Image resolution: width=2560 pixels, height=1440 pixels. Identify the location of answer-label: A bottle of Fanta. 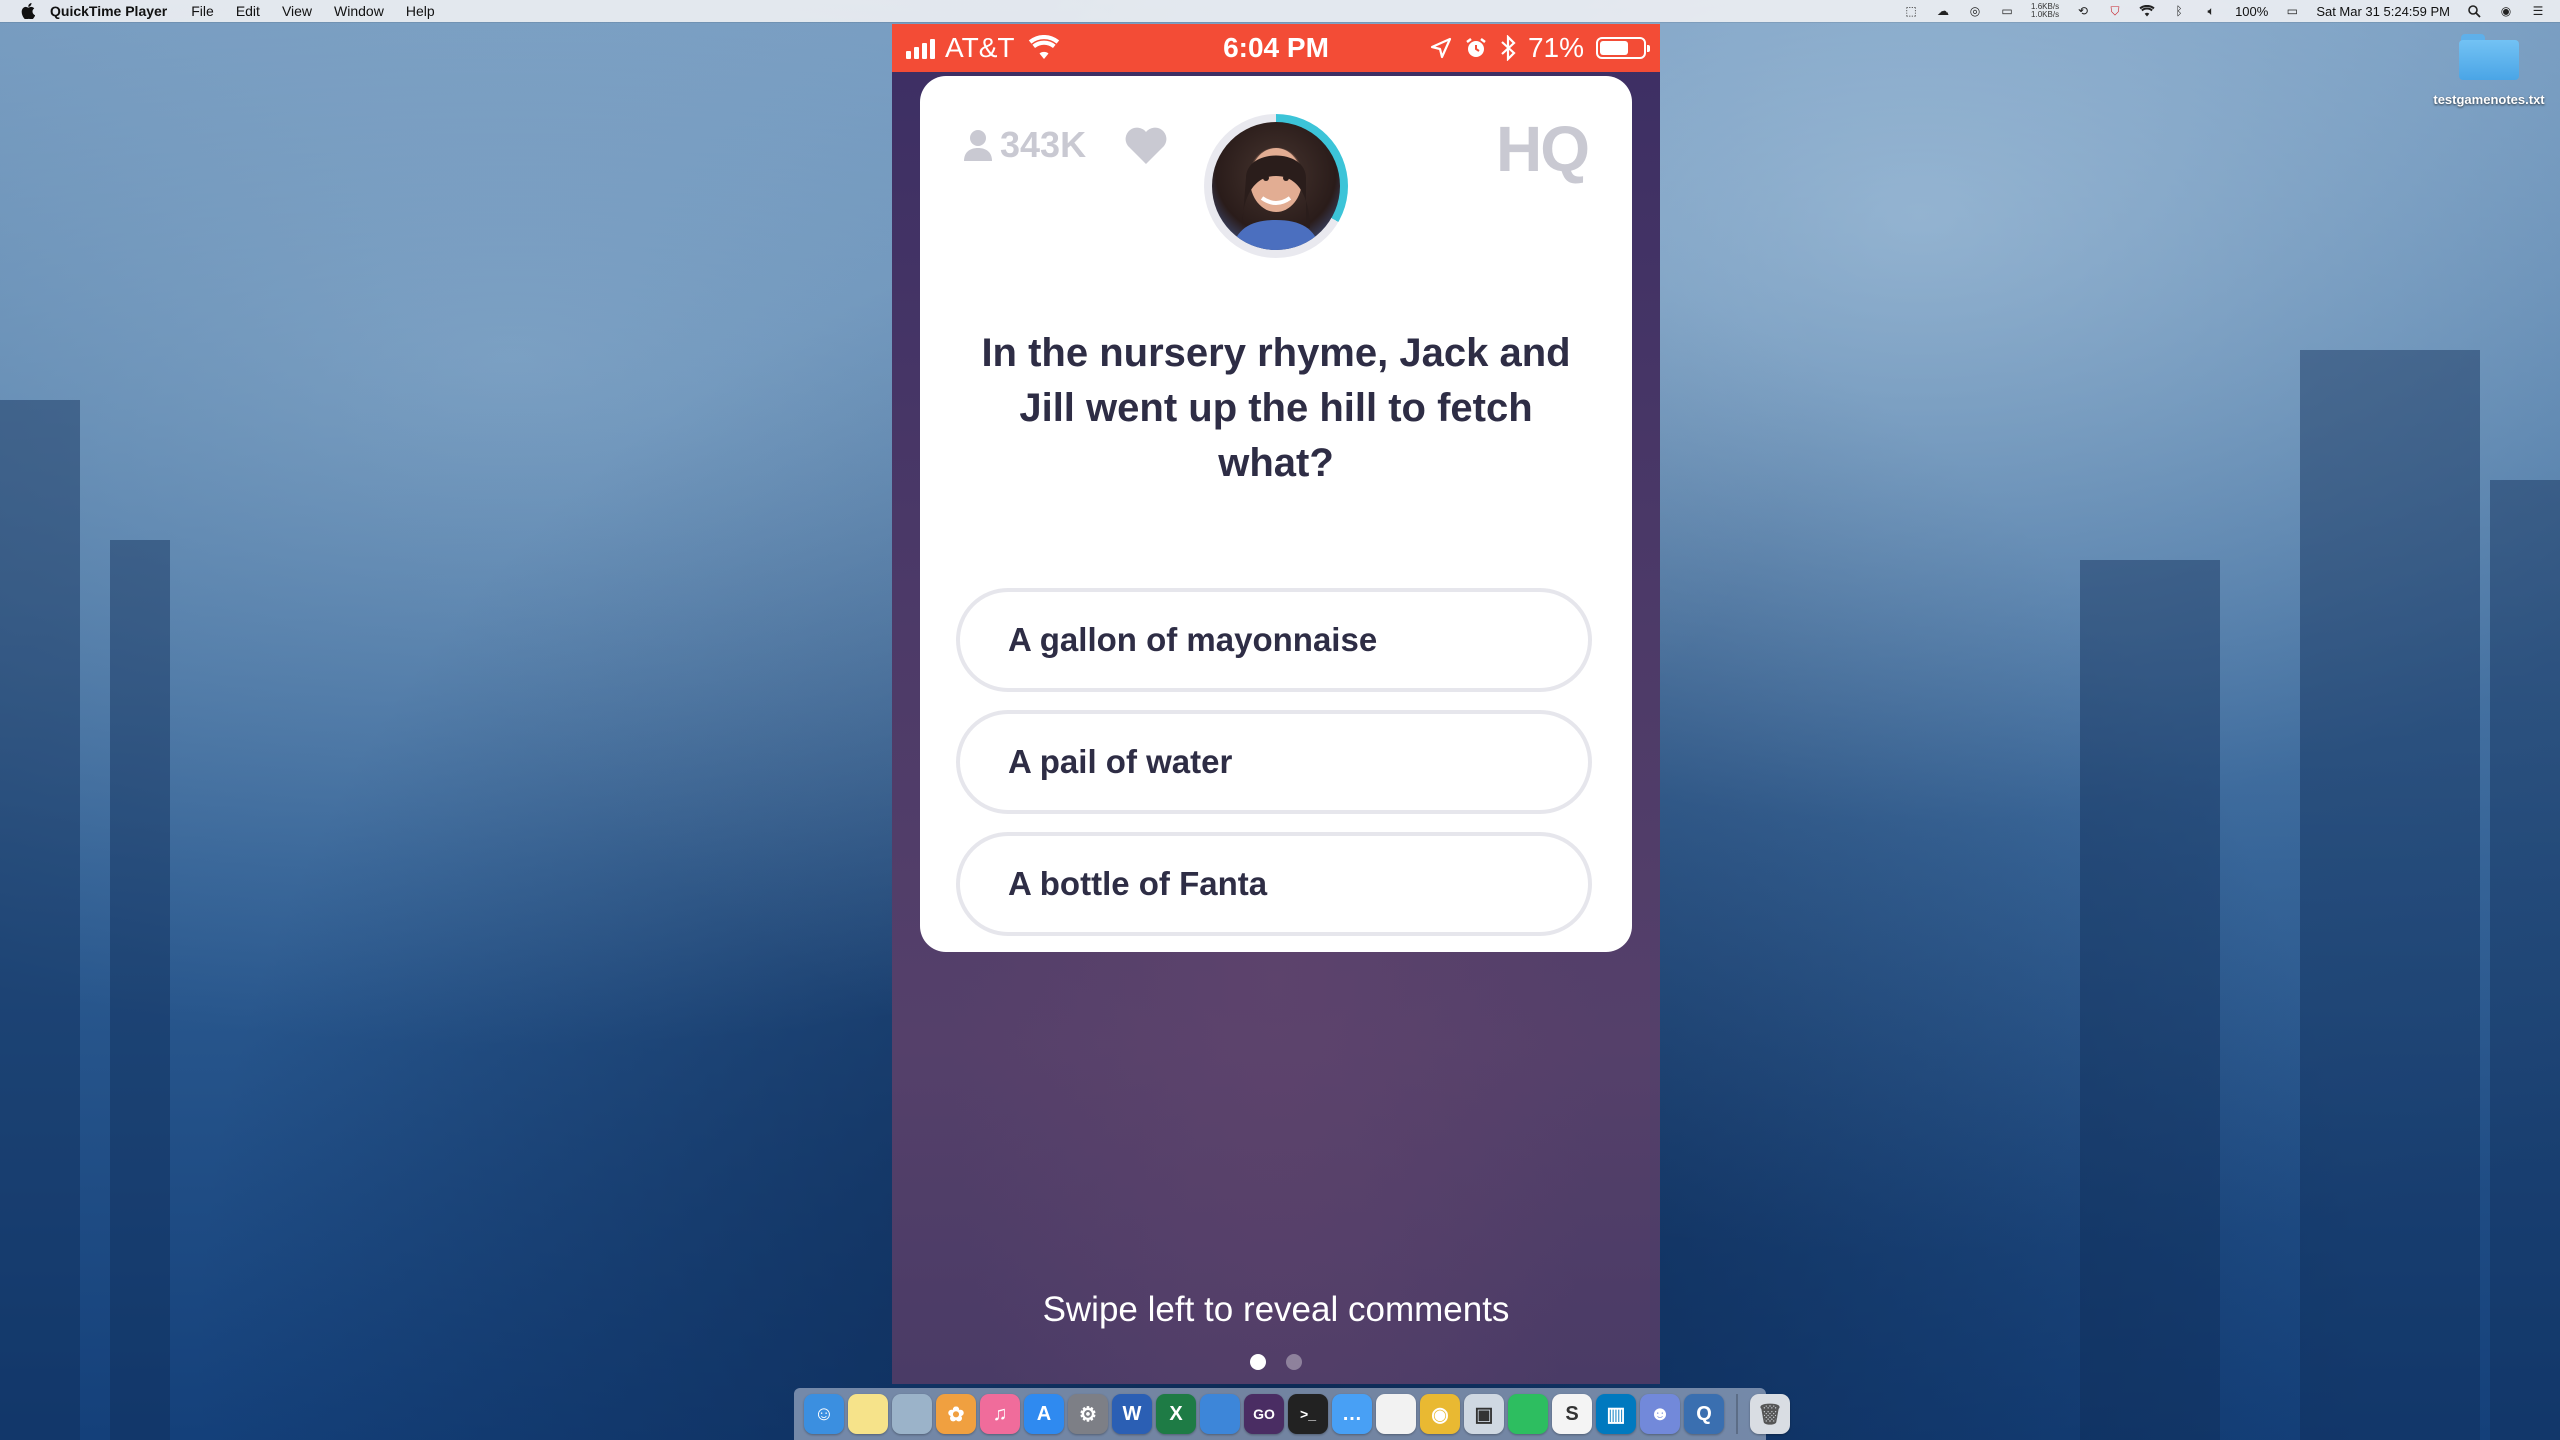
(1138, 883).